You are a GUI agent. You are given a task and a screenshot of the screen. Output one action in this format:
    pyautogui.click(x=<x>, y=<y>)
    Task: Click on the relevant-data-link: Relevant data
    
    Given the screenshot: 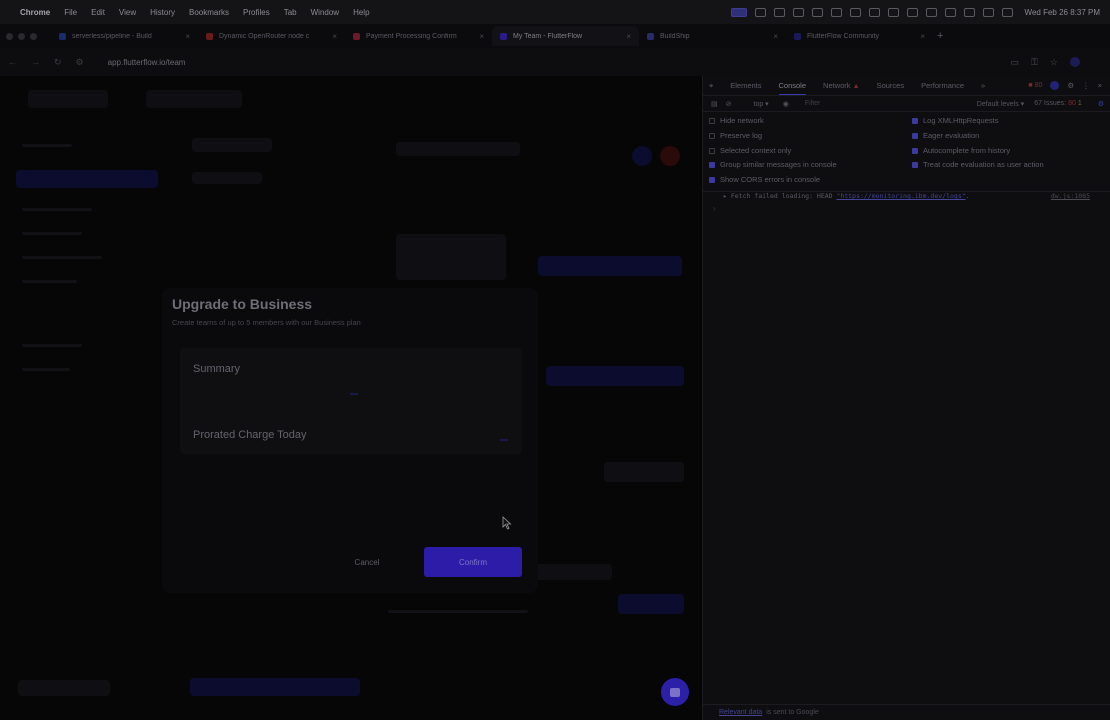 What is the action you would take?
    pyautogui.click(x=740, y=712)
    